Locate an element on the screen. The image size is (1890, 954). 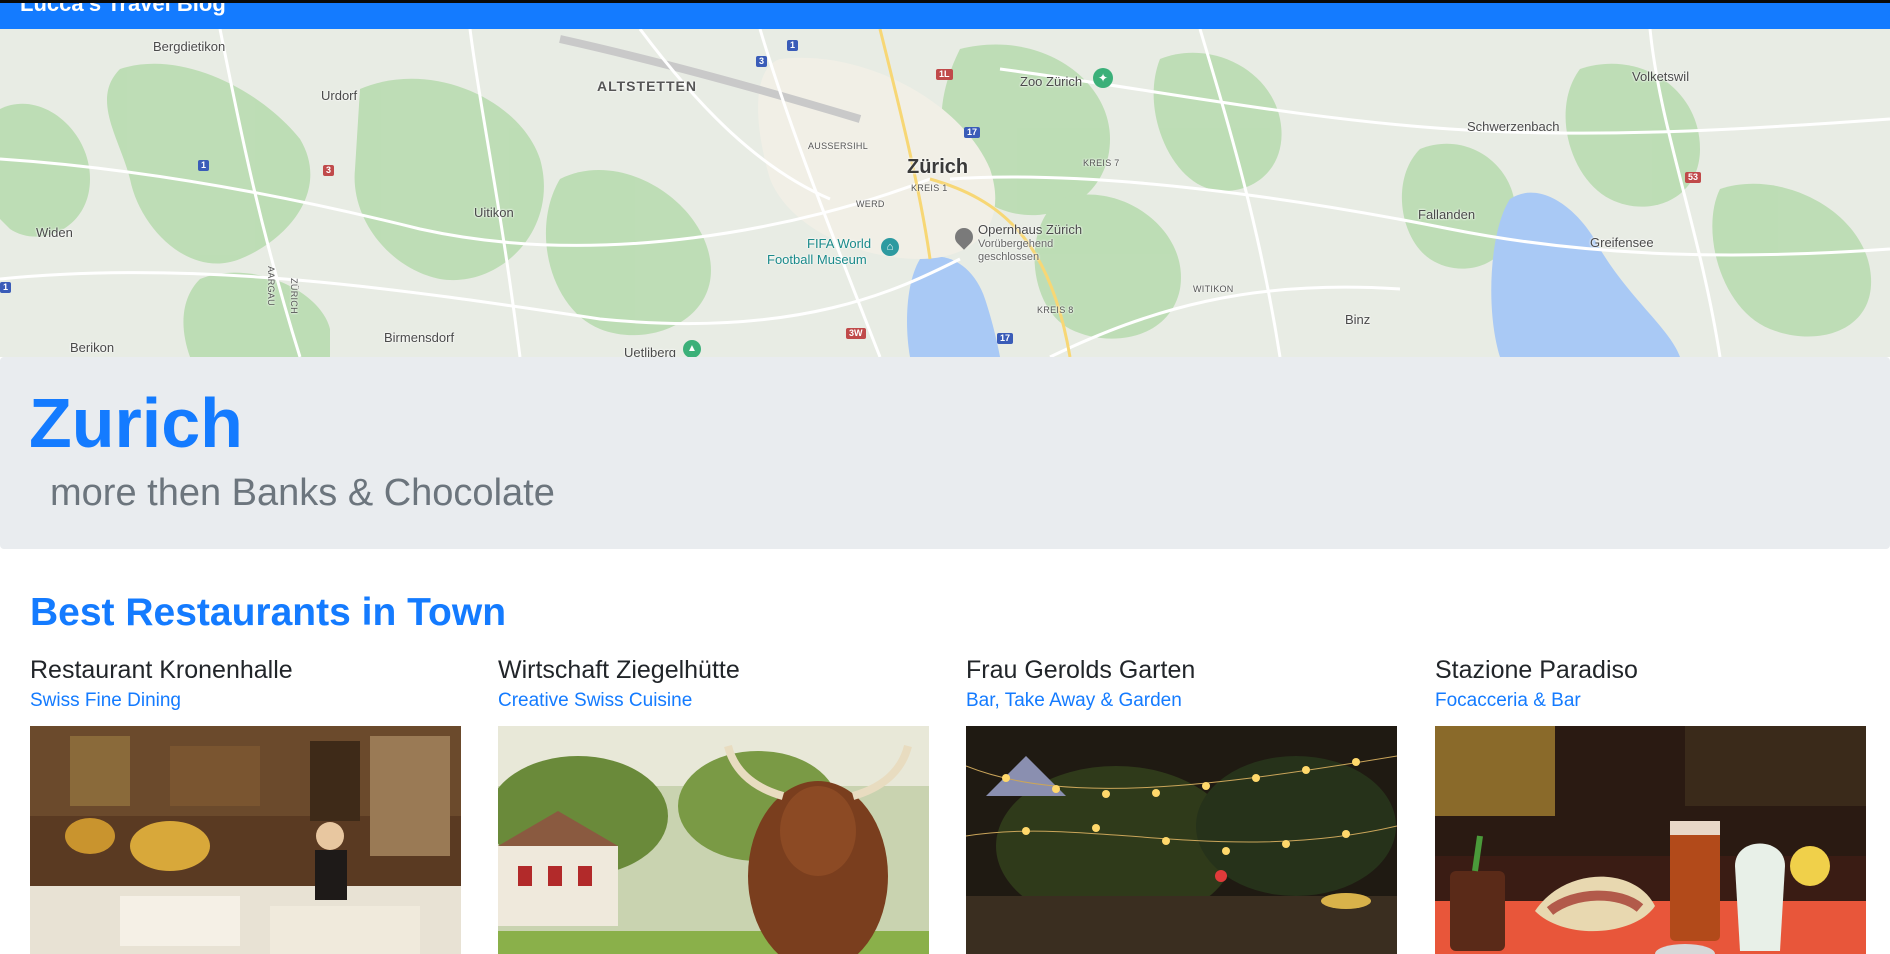
map-label-kreis1: KREIS 1 is located at coordinates (929, 188).